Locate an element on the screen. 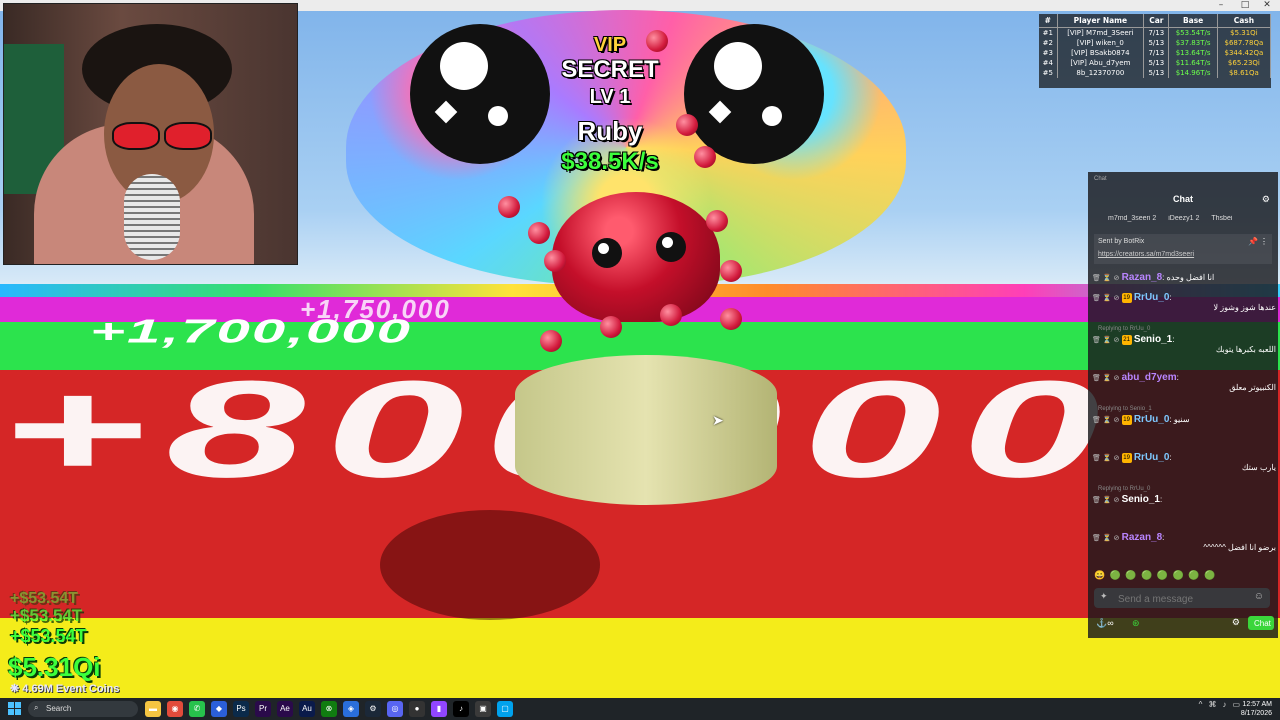 The image size is (1280, 720). audition-icon: Au is located at coordinates (307, 709).